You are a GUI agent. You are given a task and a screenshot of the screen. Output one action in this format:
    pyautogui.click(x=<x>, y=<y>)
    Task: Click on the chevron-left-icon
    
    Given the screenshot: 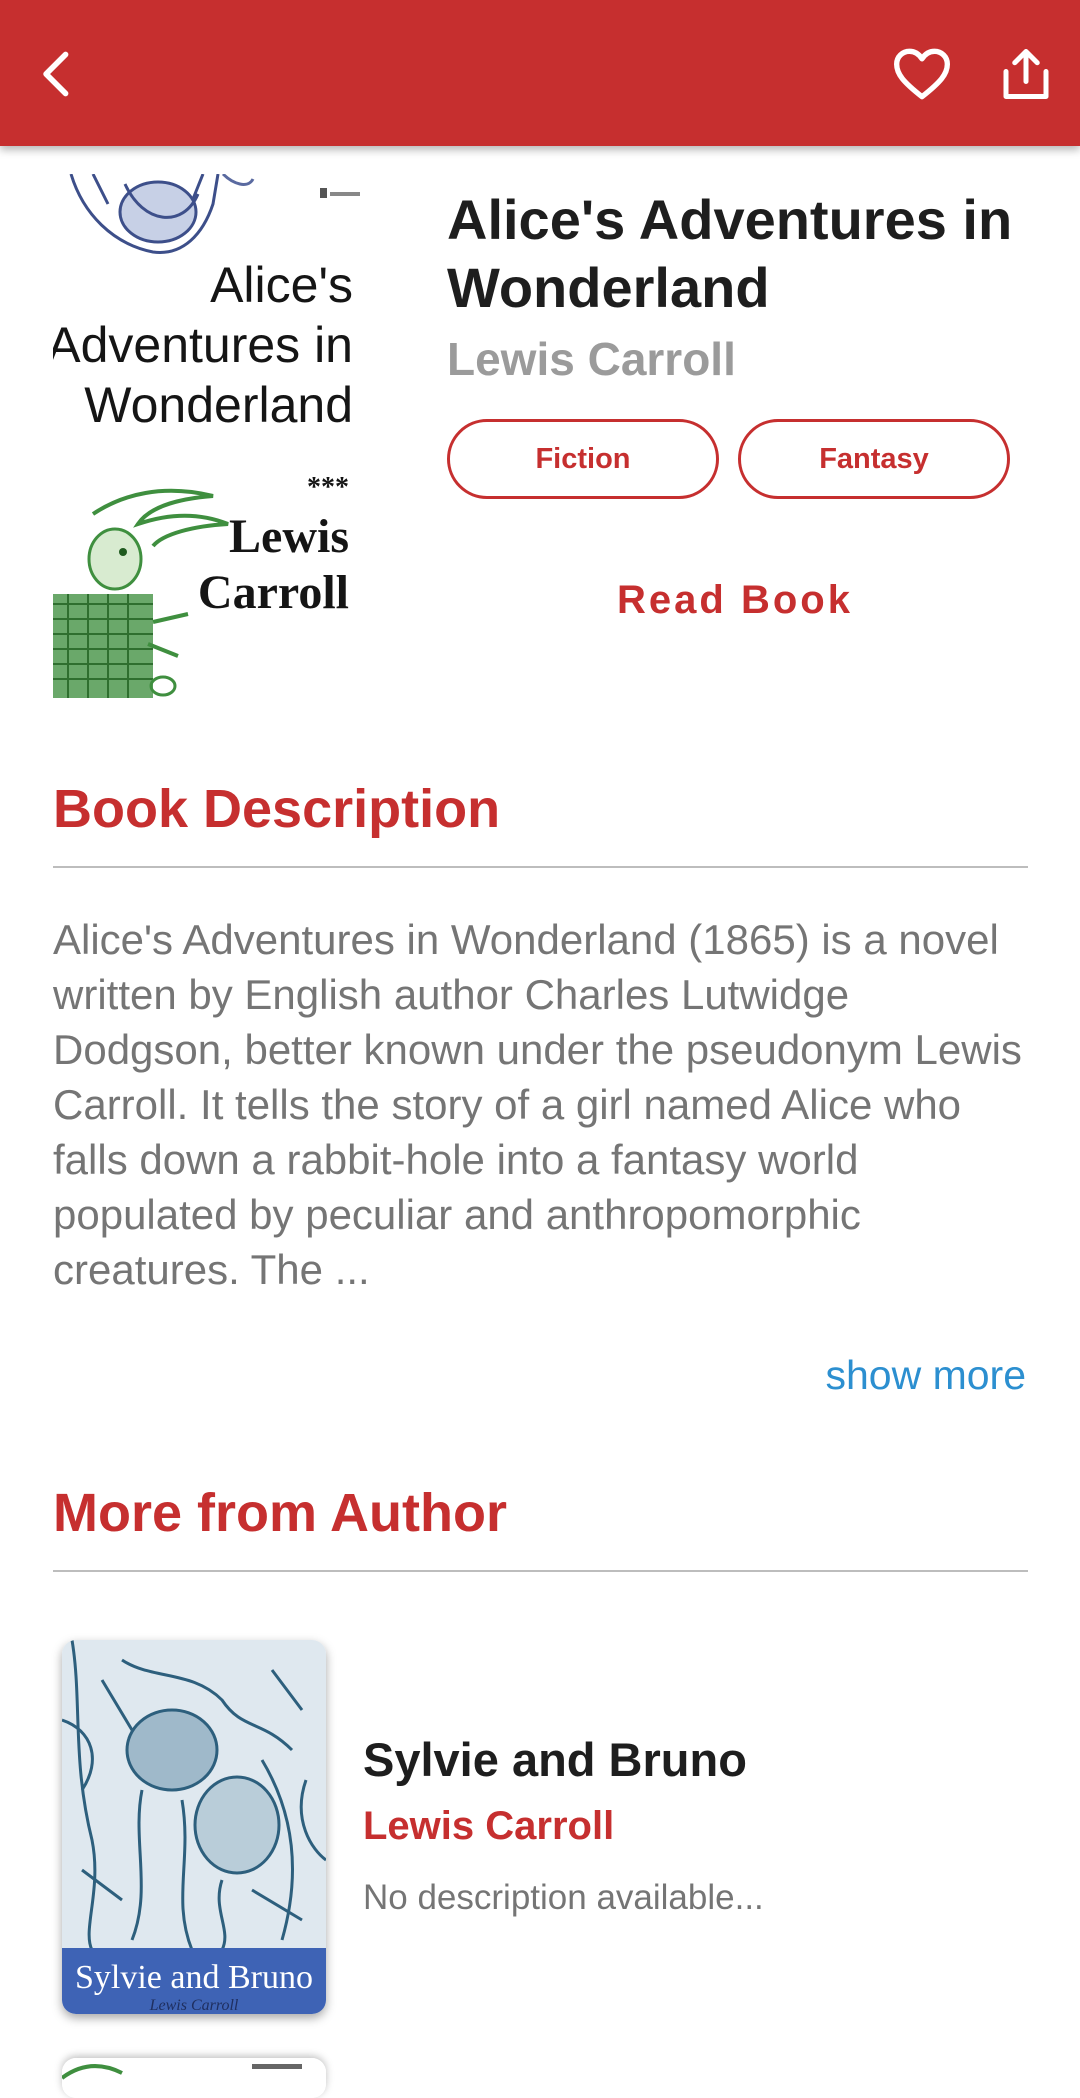 What is the action you would take?
    pyautogui.click(x=56, y=74)
    